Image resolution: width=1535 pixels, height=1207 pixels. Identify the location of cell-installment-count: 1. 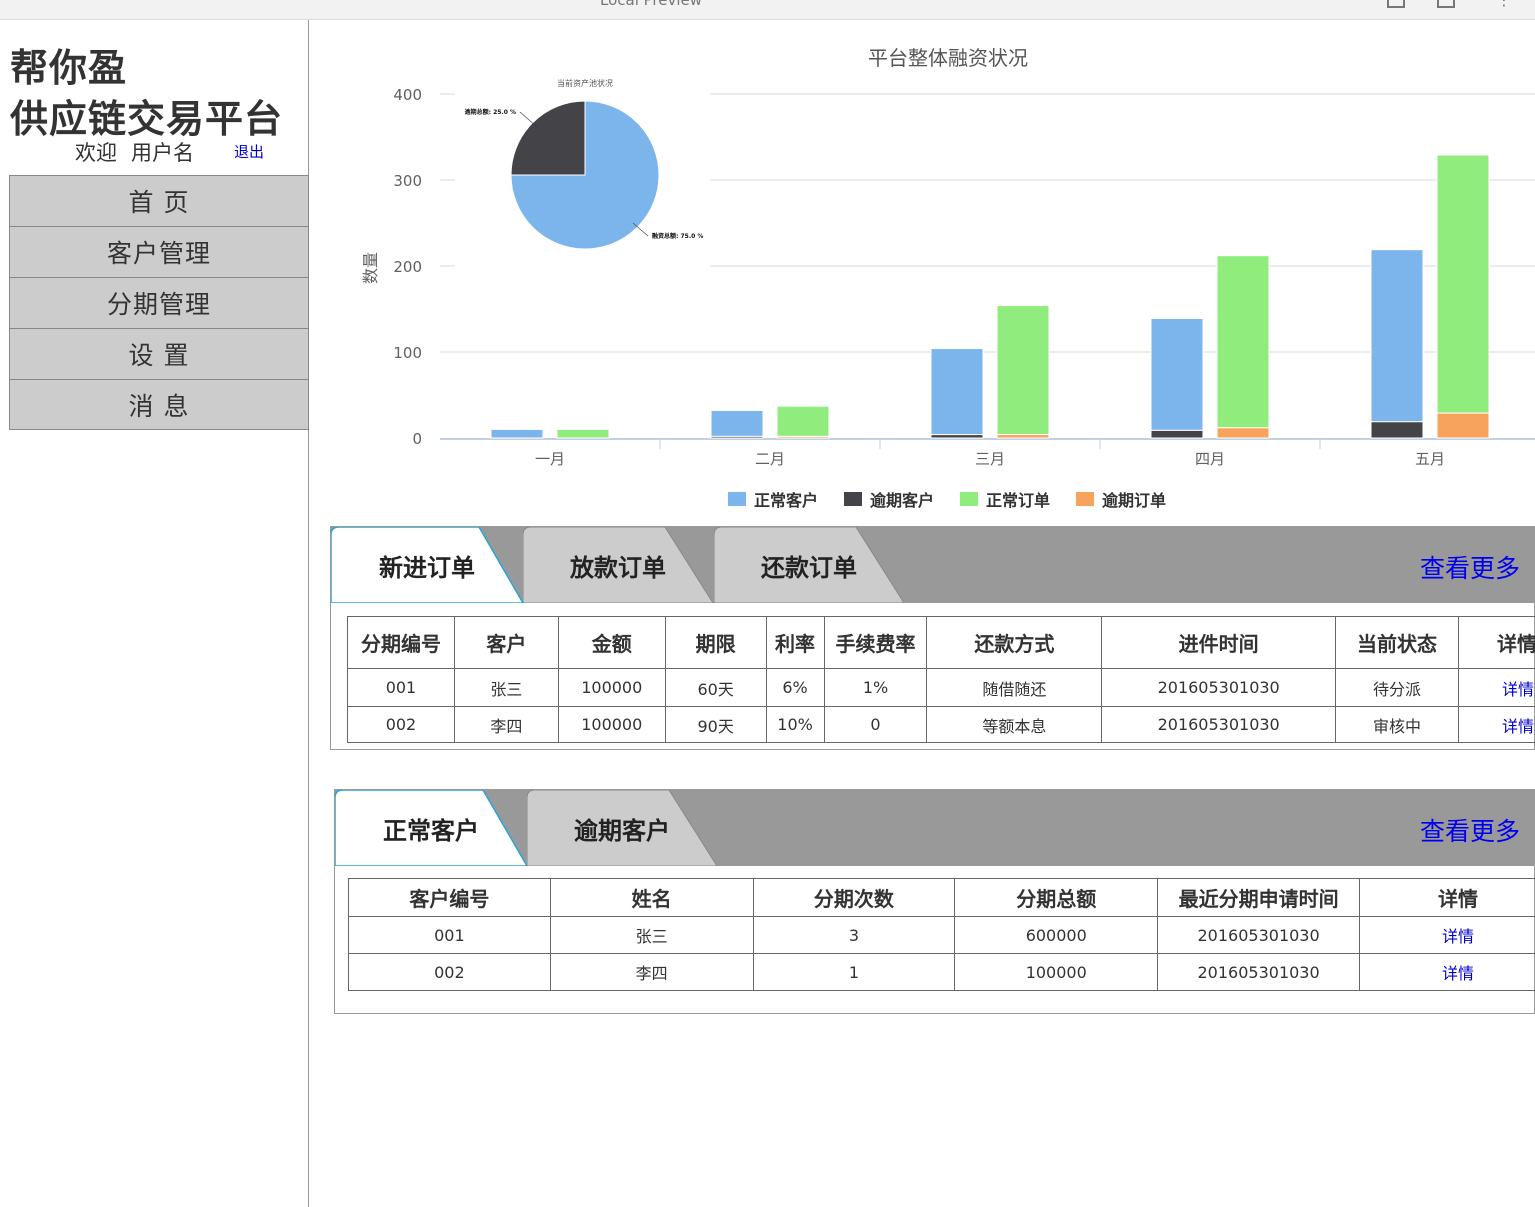
(854, 972).